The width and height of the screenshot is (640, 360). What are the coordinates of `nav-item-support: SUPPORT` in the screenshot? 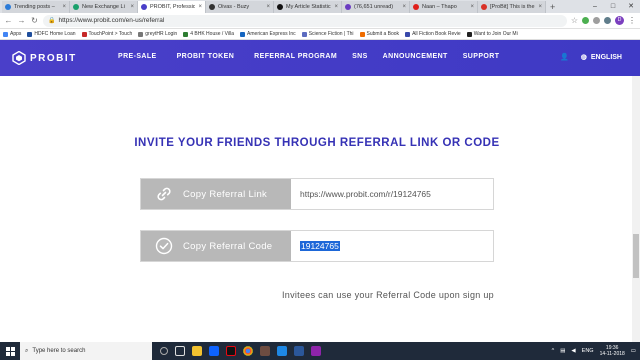 It's located at (481, 56).